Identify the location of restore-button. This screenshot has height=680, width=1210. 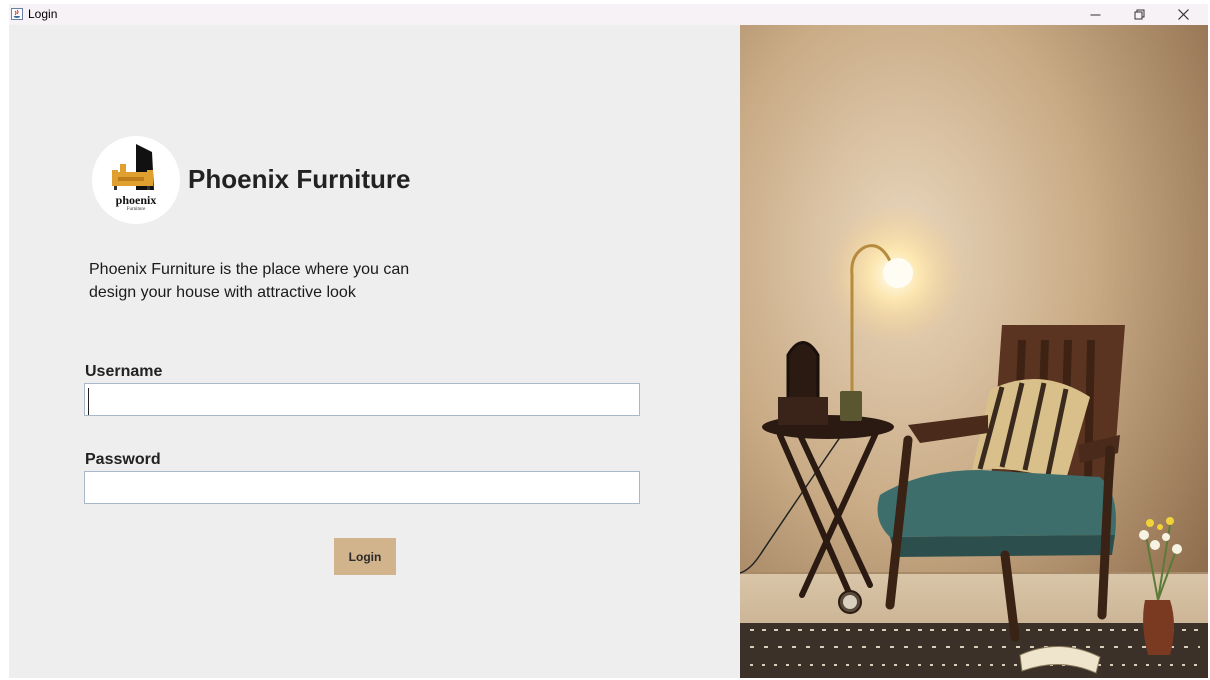
(1139, 14).